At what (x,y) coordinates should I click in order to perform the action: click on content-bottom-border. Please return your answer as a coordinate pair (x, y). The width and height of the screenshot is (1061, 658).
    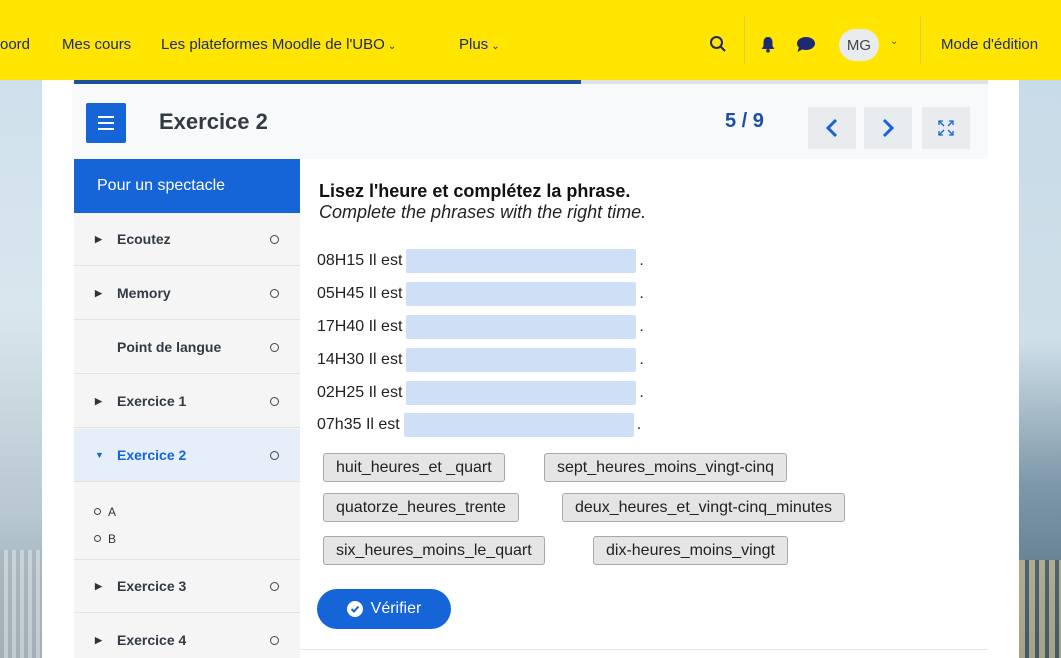
    Looking at the image, I should click on (644, 649).